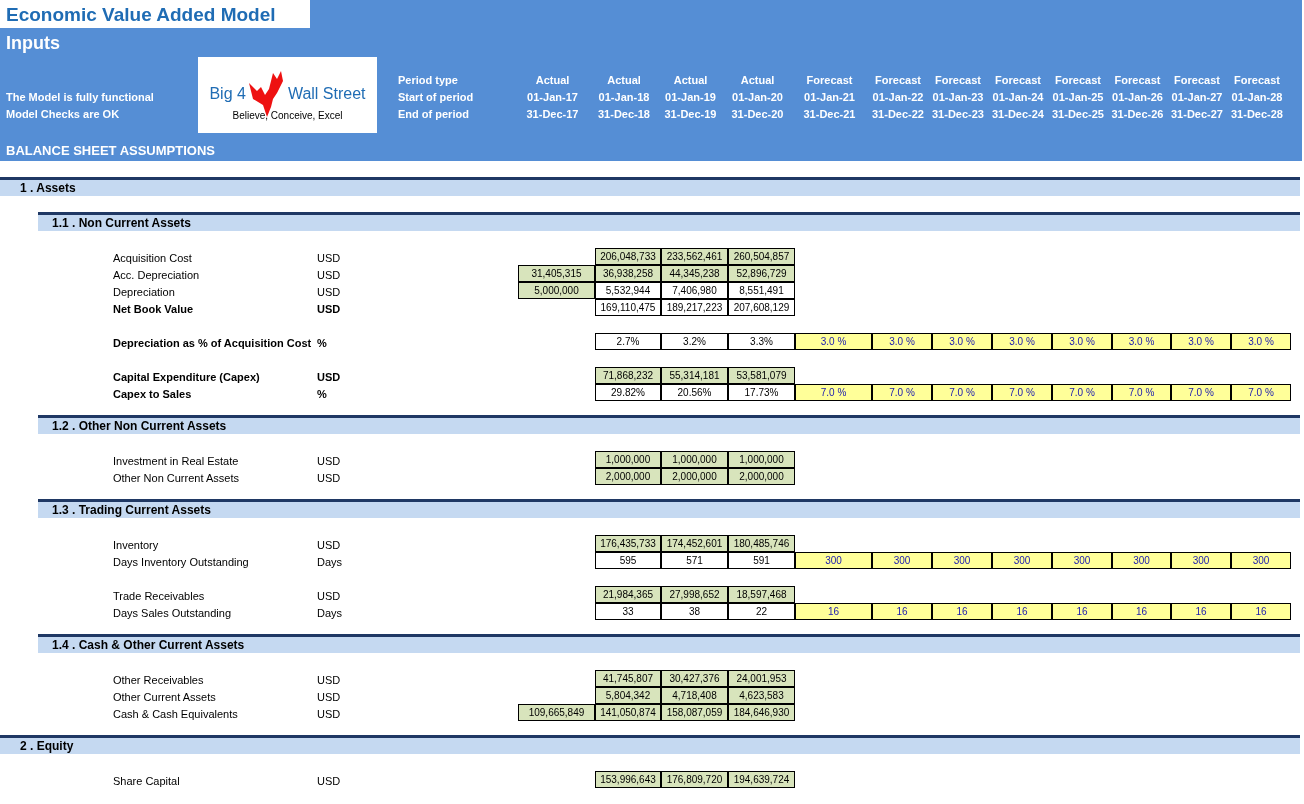 The width and height of the screenshot is (1304, 804). Describe the element at coordinates (761, 307) in the screenshot. I see `calc-cell: 207,608,129` at that location.